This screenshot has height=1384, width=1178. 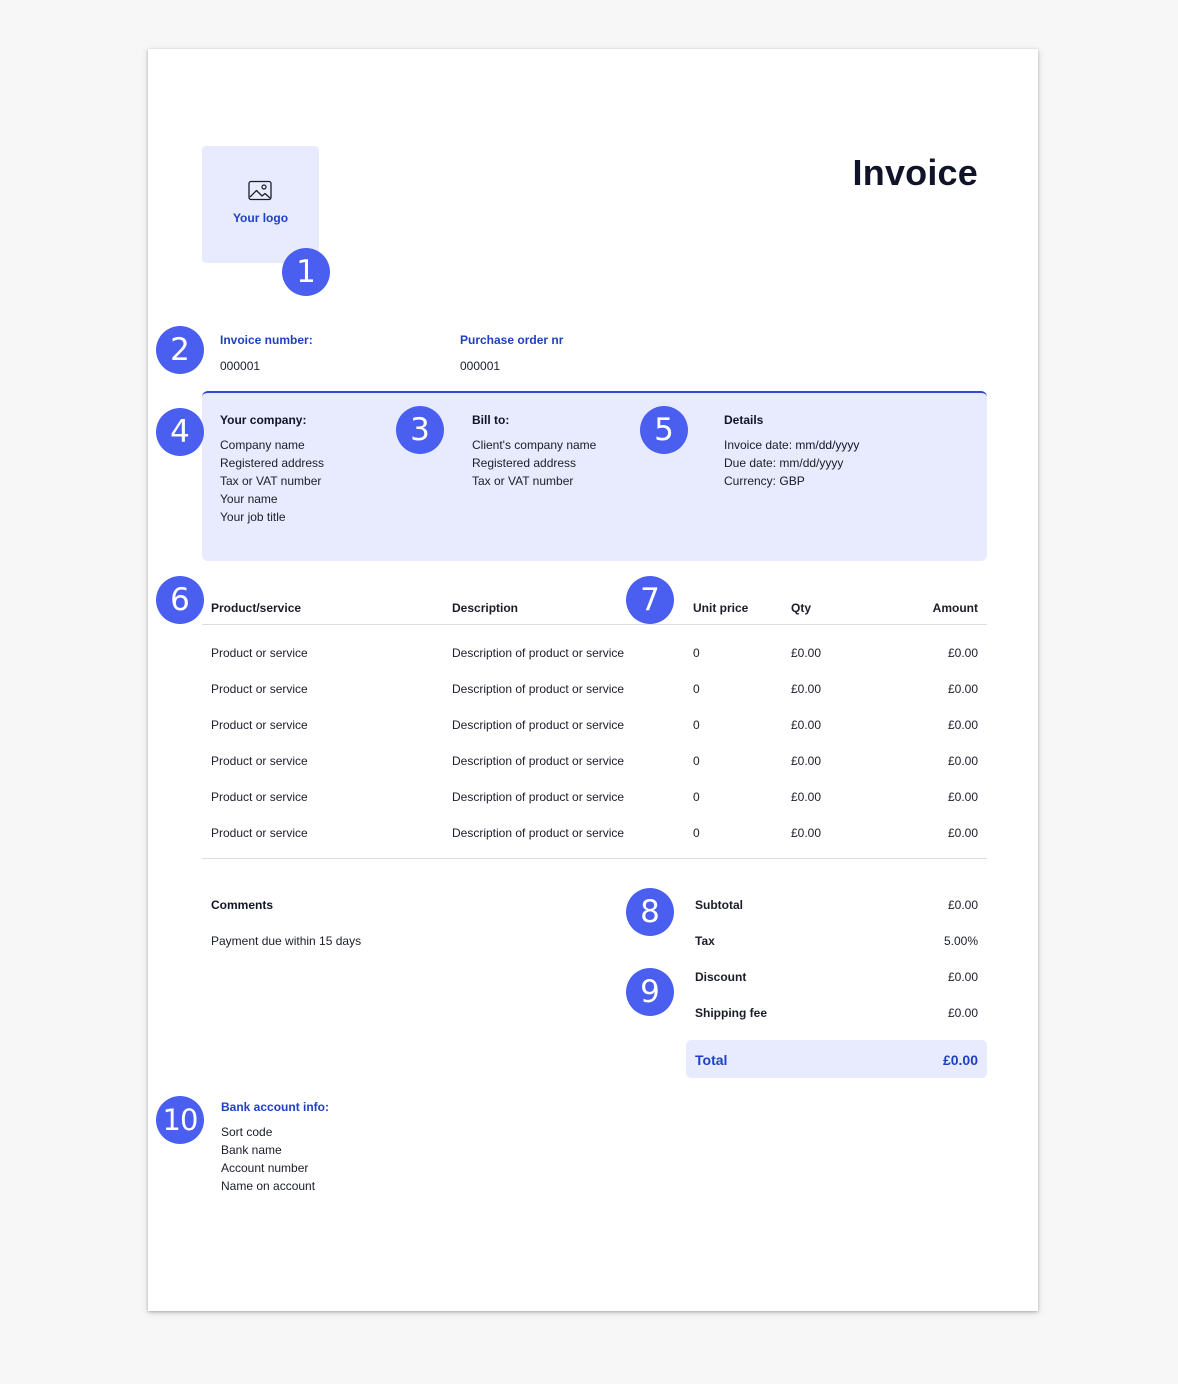 I want to click on step-badge-5: 5, so click(x=664, y=430).